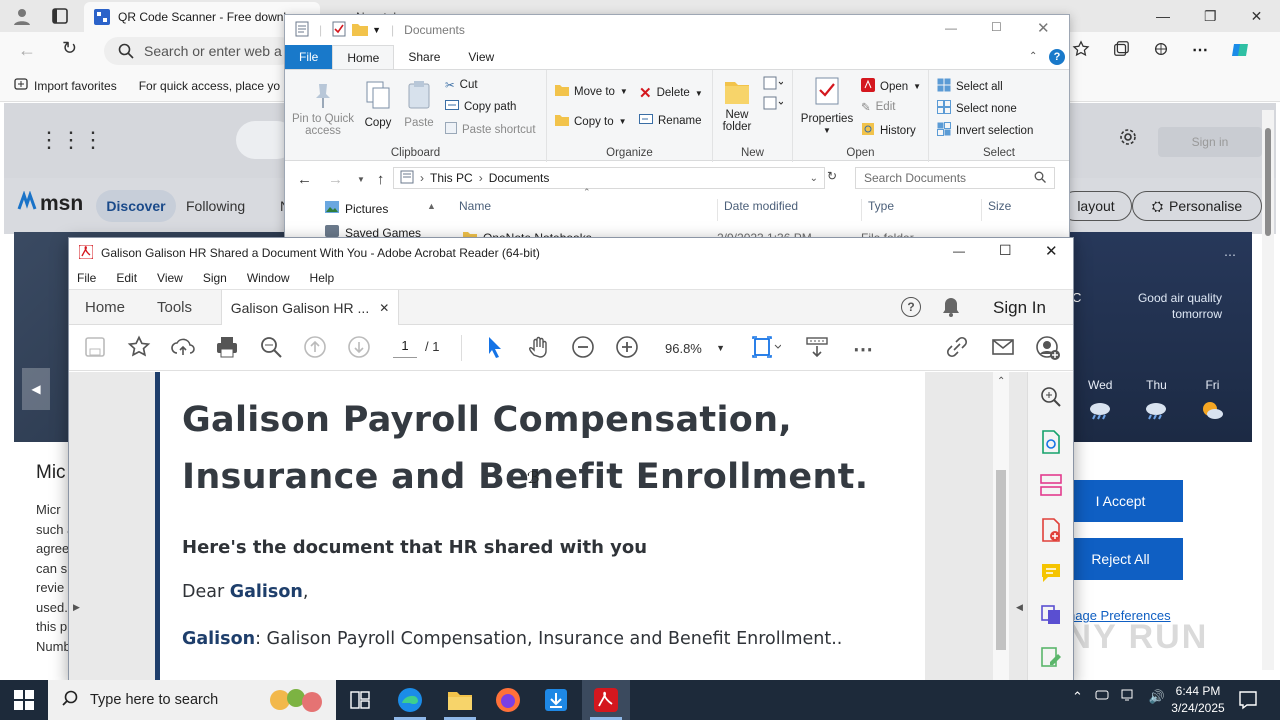 The width and height of the screenshot is (1280, 720). Describe the element at coordinates (309, 57) in the screenshot. I see `tab-file: File` at that location.